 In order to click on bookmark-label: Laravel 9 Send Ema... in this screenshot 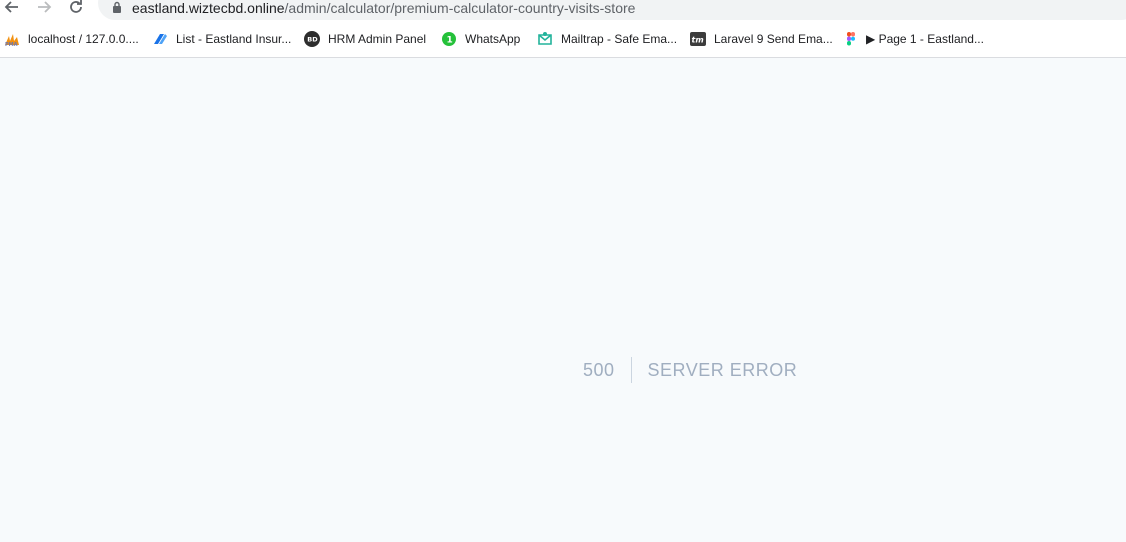, I will do `click(773, 39)`.